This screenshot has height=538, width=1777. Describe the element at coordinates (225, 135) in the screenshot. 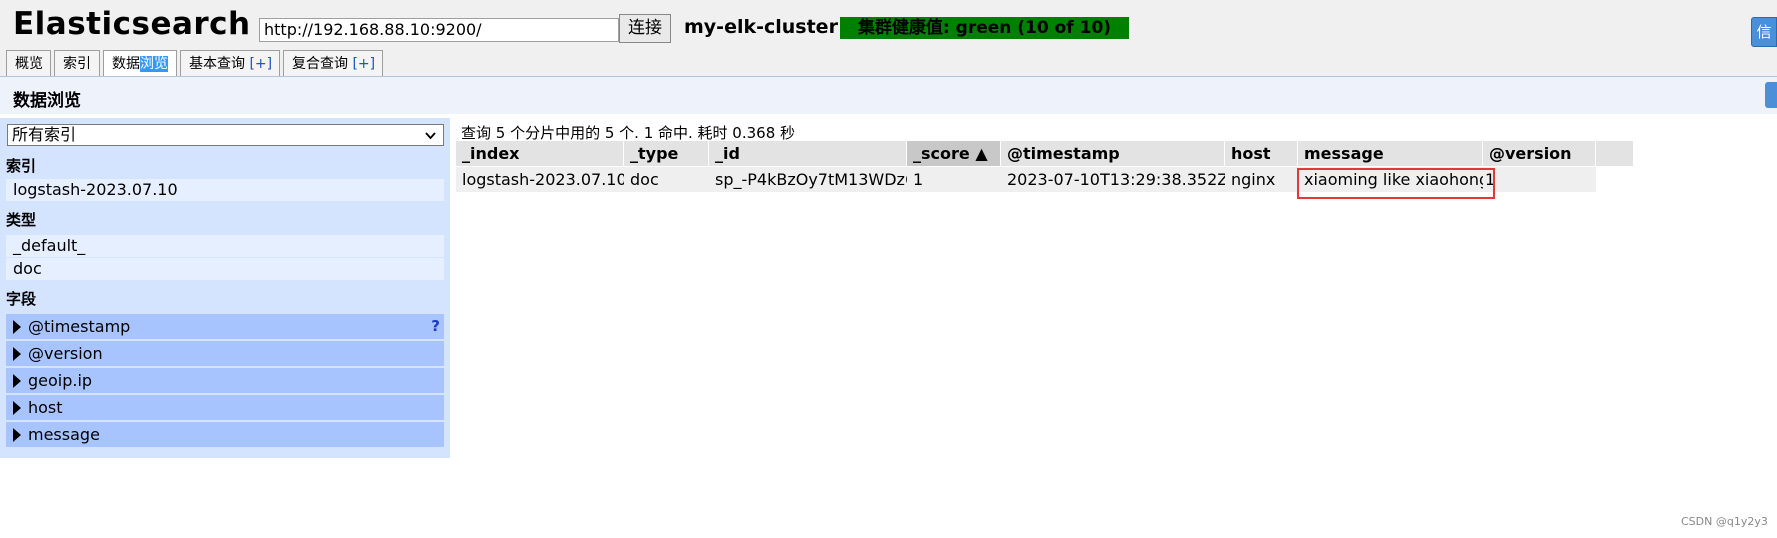

I see `index-select: 所有索引` at that location.